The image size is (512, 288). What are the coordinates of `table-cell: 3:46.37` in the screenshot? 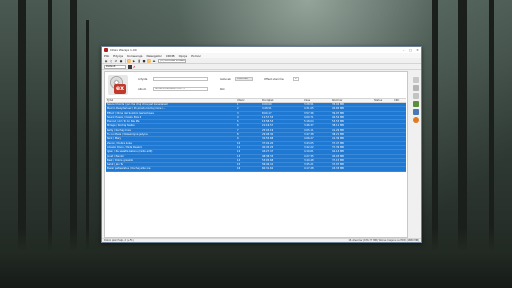 It's located at (309, 126).